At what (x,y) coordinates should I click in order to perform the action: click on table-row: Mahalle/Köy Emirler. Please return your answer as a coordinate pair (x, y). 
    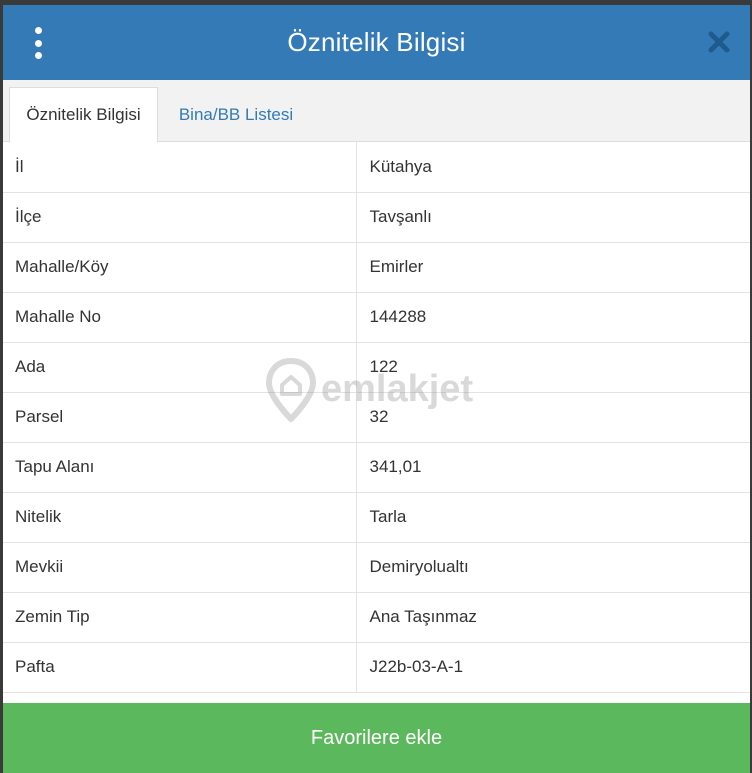
    Looking at the image, I should click on (376, 267).